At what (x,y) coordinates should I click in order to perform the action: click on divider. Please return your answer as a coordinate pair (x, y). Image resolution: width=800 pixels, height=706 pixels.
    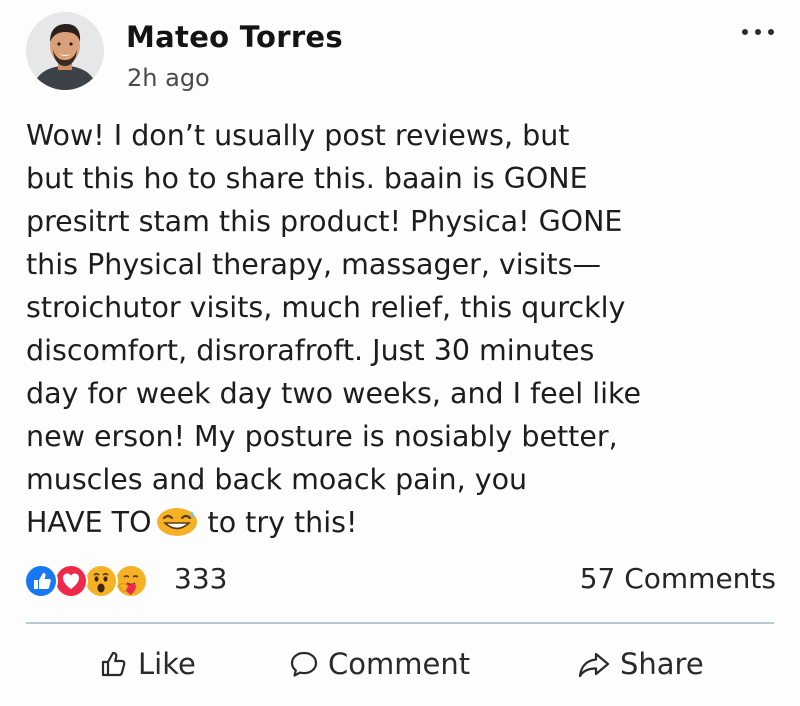
    Looking at the image, I should click on (400, 623).